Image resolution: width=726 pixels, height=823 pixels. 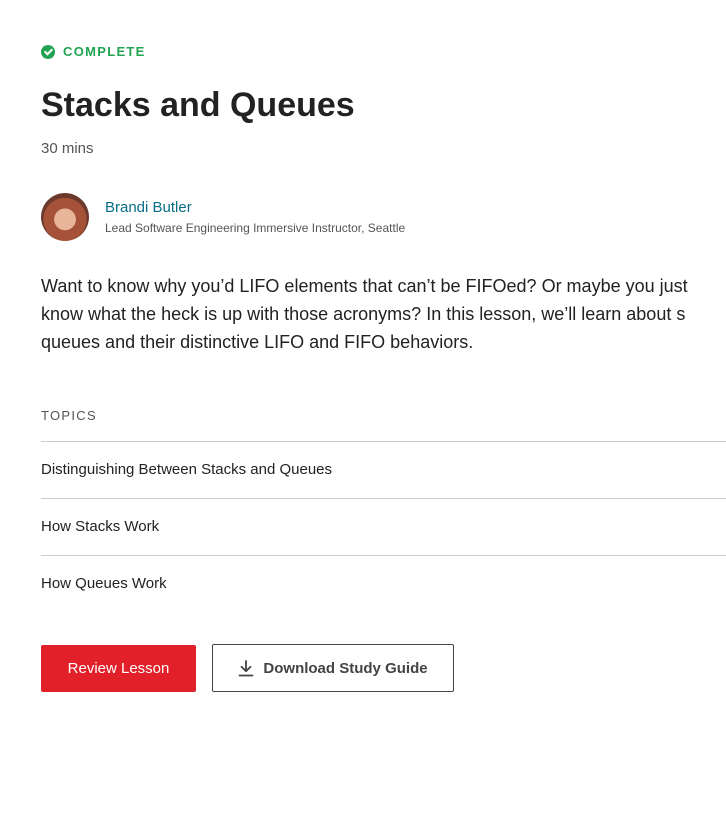 What do you see at coordinates (118, 668) in the screenshot?
I see `review-lesson-button: Review Lesson` at bounding box center [118, 668].